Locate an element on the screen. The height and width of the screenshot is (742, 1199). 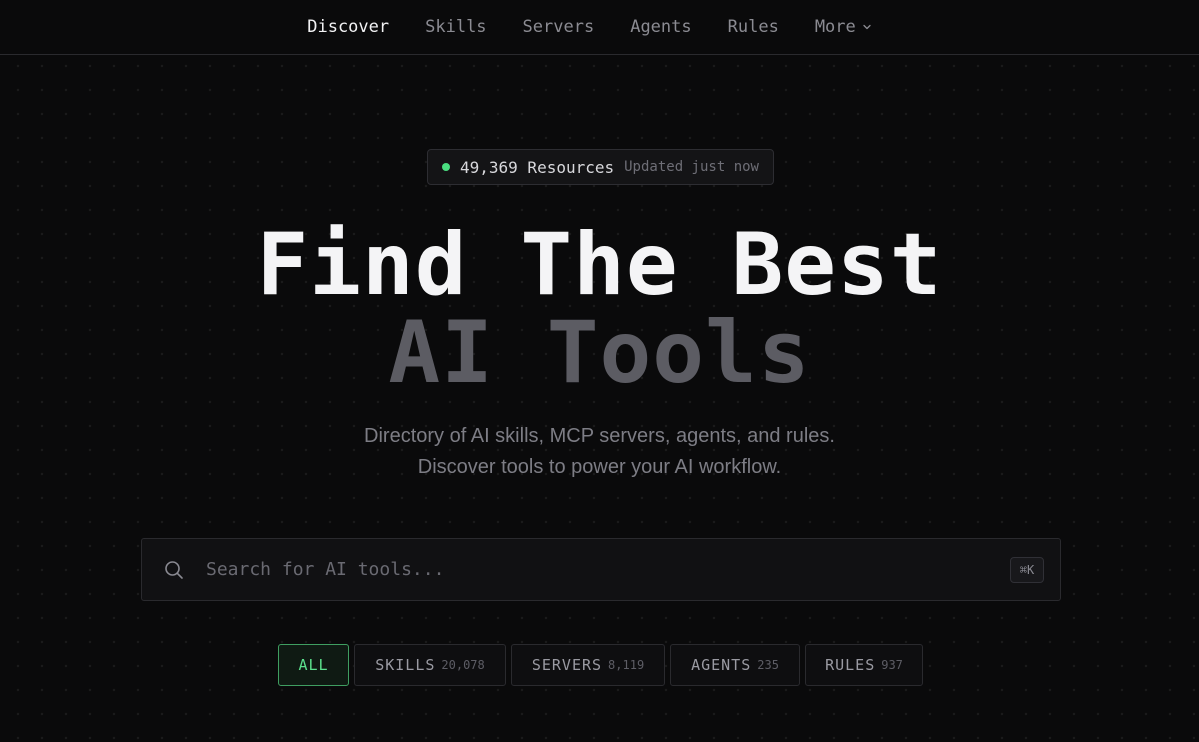
nav-more-label: More is located at coordinates (835, 27).